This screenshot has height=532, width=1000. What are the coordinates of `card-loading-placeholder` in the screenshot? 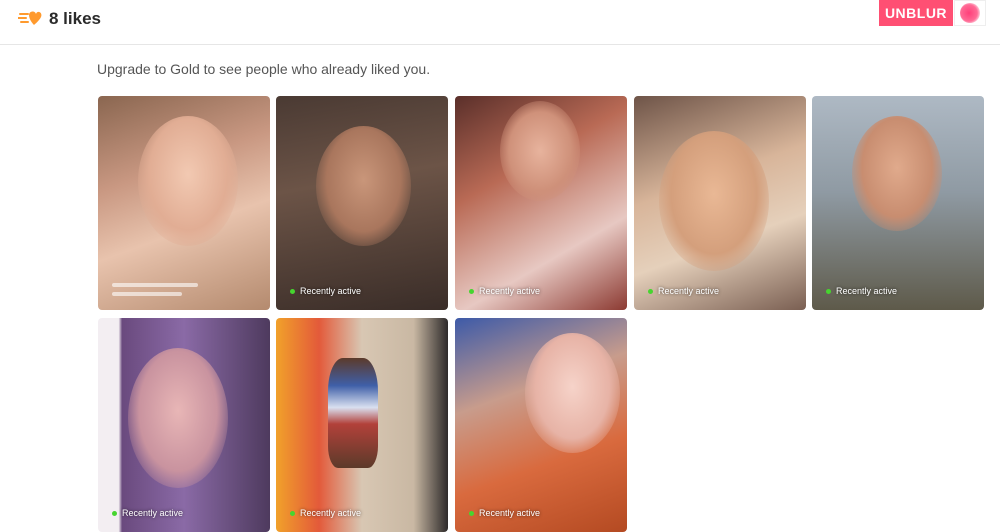 It's located at (155, 287).